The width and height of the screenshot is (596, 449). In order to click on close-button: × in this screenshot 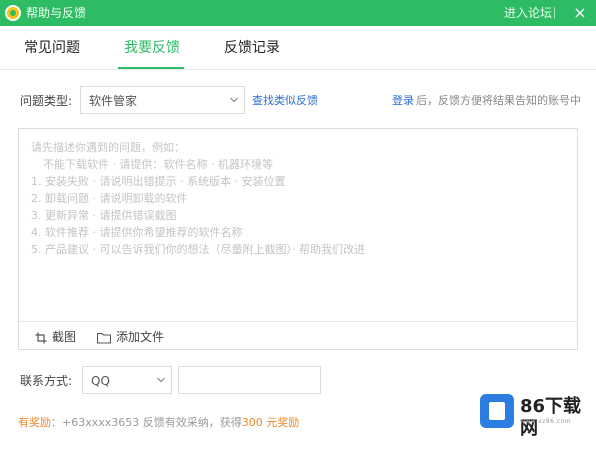, I will do `click(580, 13)`.